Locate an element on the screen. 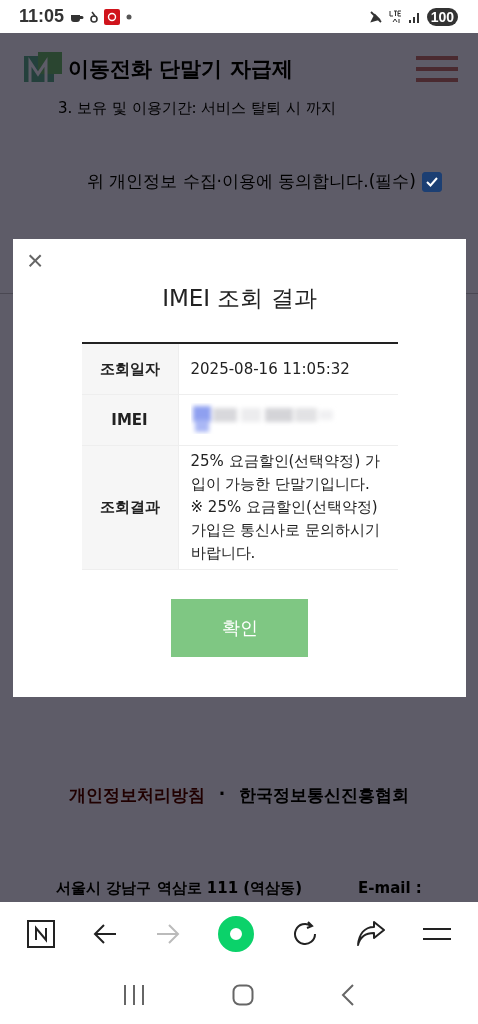  dot-icon is located at coordinates (129, 16).